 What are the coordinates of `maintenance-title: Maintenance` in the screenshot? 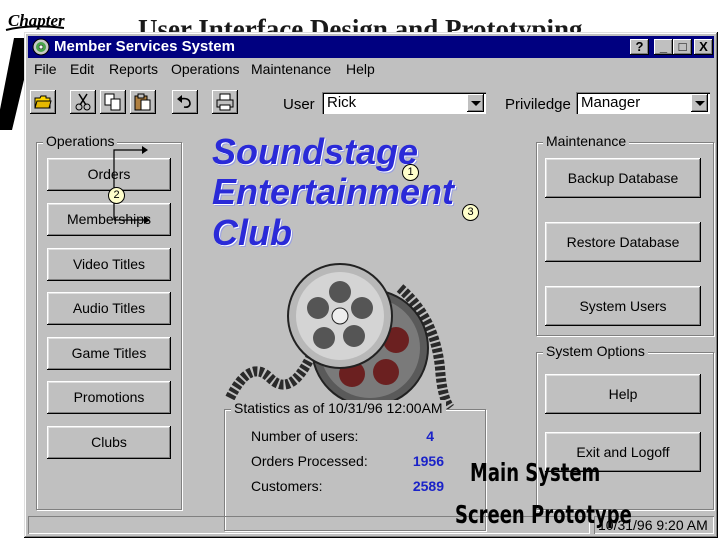 It's located at (586, 141).